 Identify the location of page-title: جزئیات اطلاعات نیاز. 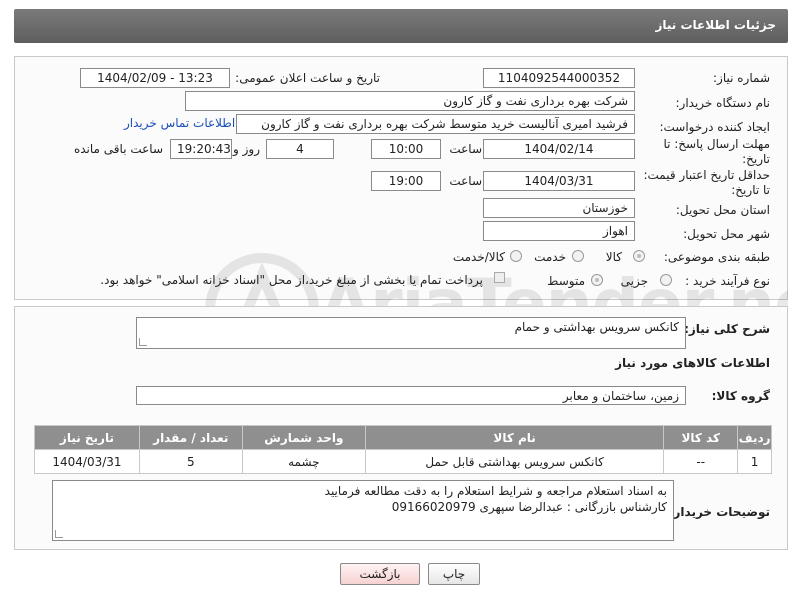
(715, 25).